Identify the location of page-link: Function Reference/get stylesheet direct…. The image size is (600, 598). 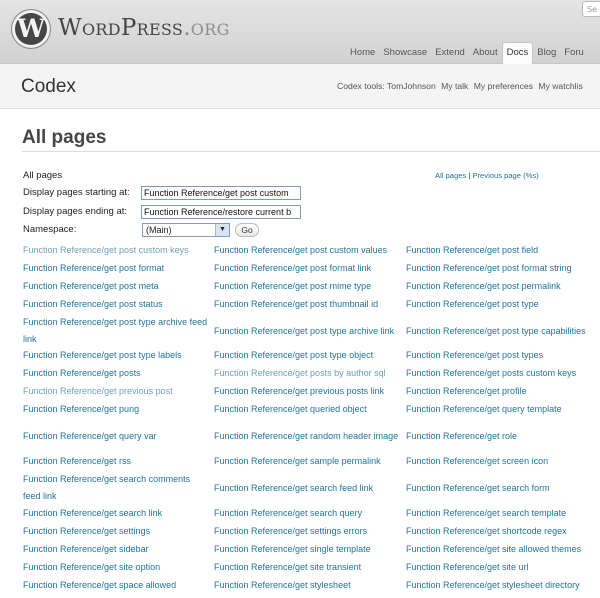
(503, 586).